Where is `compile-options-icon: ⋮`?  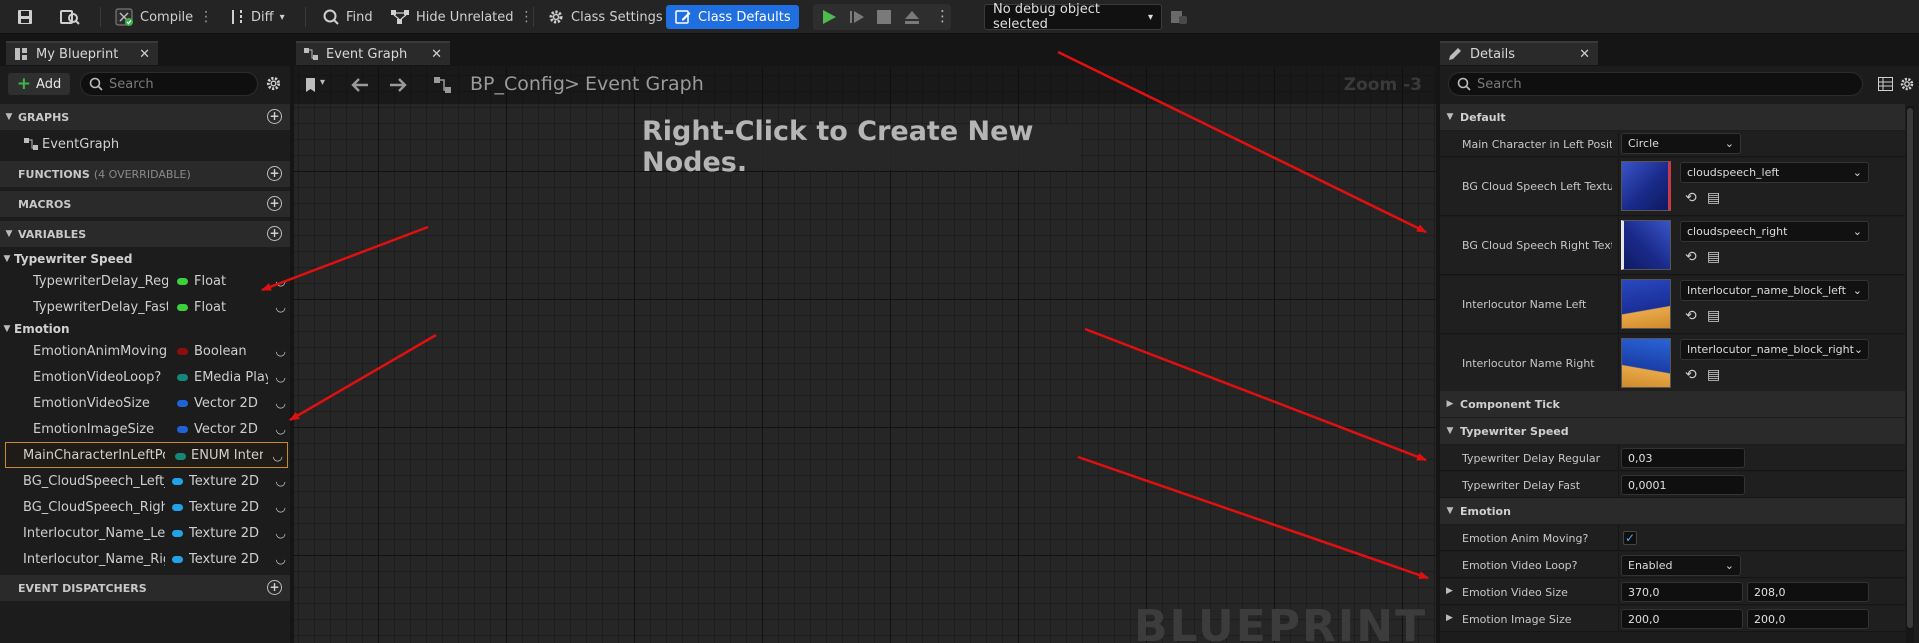
compile-options-icon: ⋮ is located at coordinates (206, 17).